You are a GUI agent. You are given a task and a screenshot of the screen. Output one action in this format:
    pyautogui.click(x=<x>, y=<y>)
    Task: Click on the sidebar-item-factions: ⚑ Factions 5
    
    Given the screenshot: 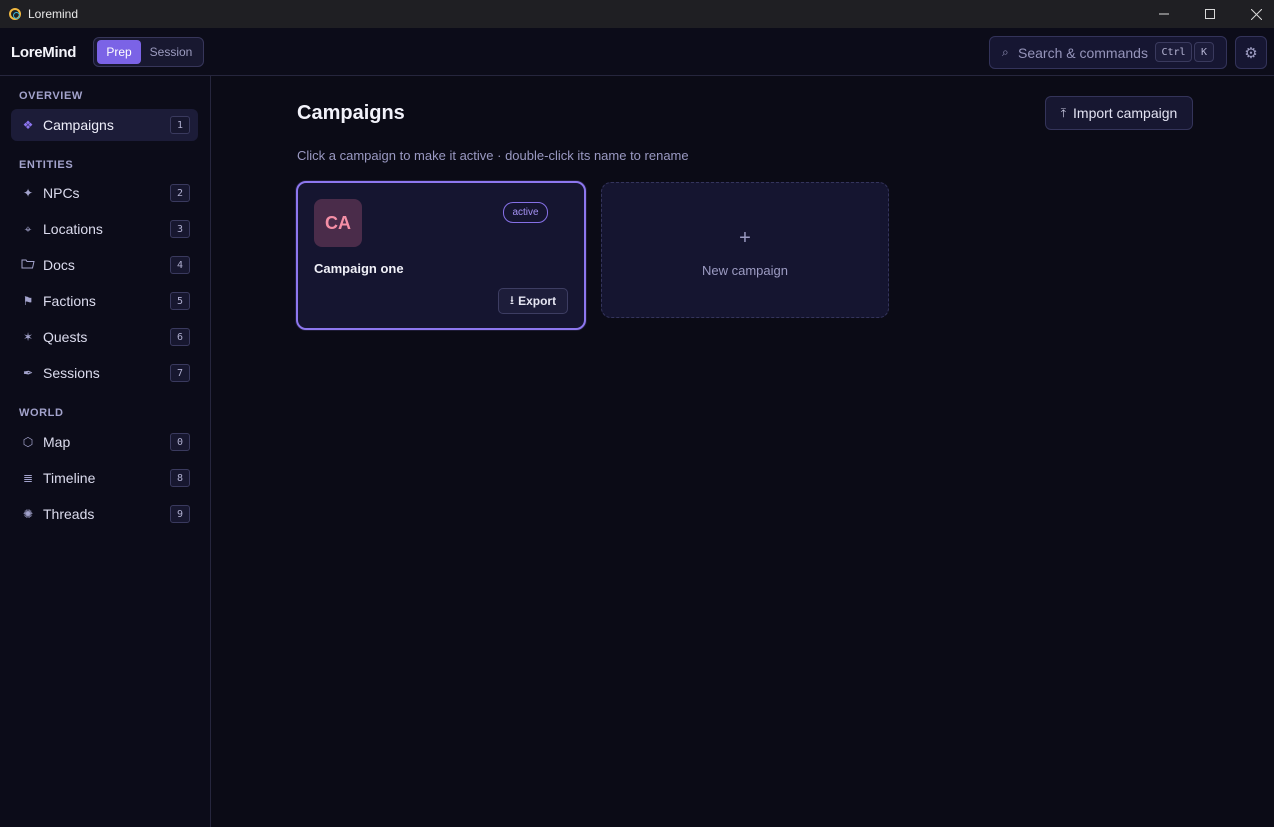 What is the action you would take?
    pyautogui.click(x=104, y=301)
    